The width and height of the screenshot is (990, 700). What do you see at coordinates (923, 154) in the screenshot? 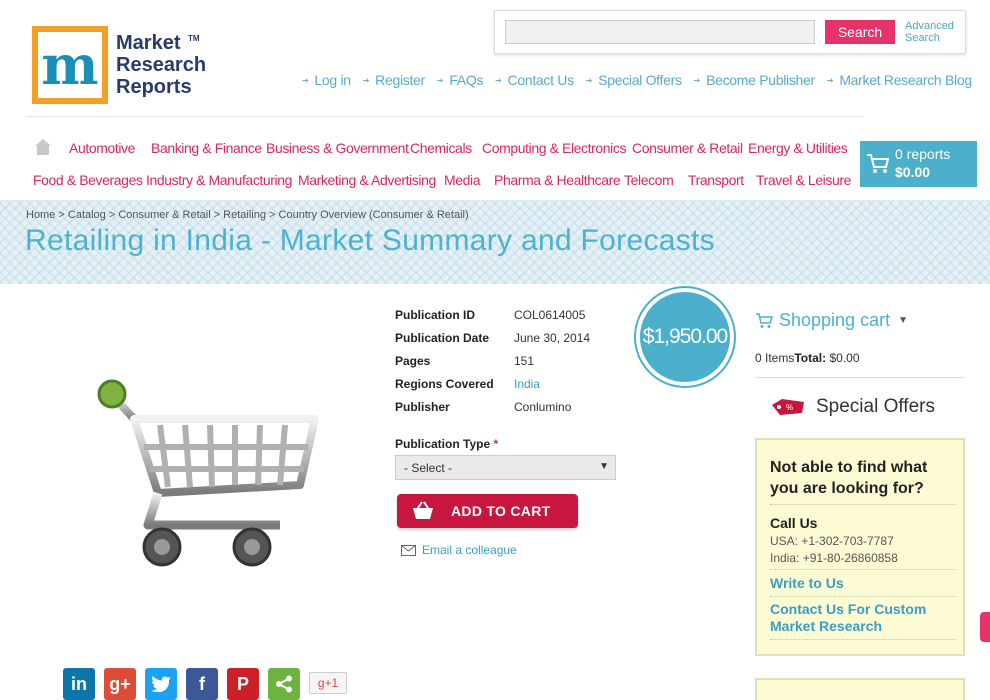
I see `cart-report-count: 0 reports` at bounding box center [923, 154].